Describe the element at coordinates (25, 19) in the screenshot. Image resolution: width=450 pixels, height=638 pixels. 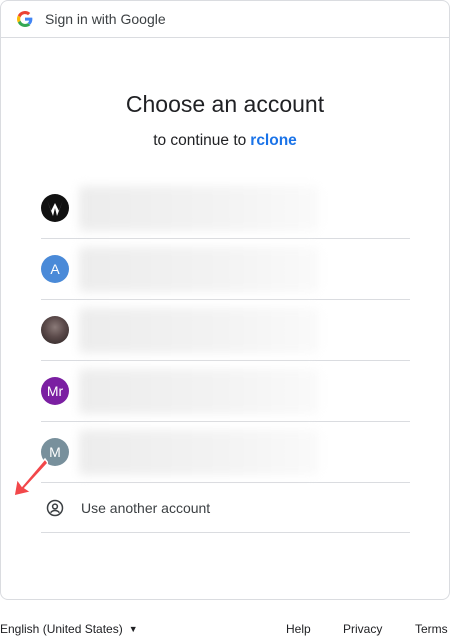
I see `google-logo-icon` at that location.